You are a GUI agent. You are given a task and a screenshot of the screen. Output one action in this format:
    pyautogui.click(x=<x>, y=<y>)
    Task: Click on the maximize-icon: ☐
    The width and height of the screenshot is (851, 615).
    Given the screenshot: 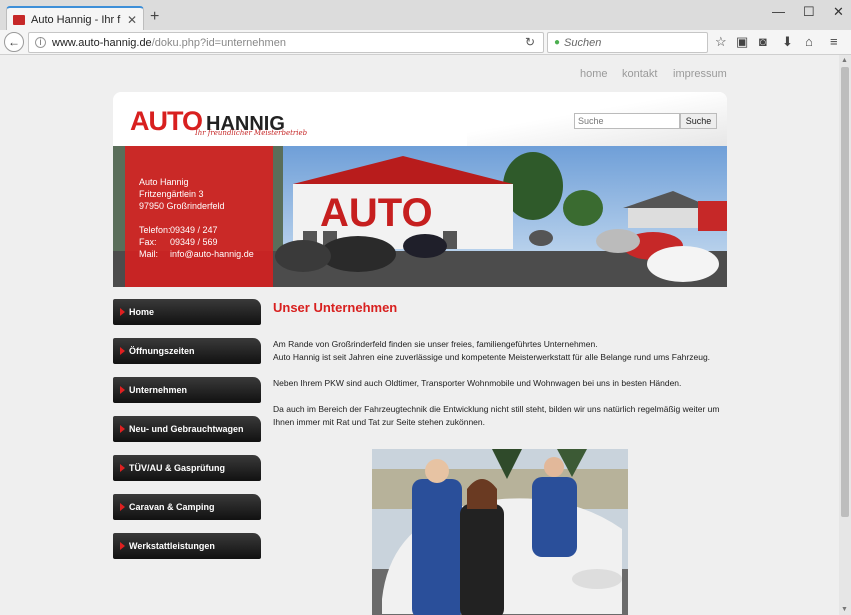 What is the action you would take?
    pyautogui.click(x=809, y=11)
    